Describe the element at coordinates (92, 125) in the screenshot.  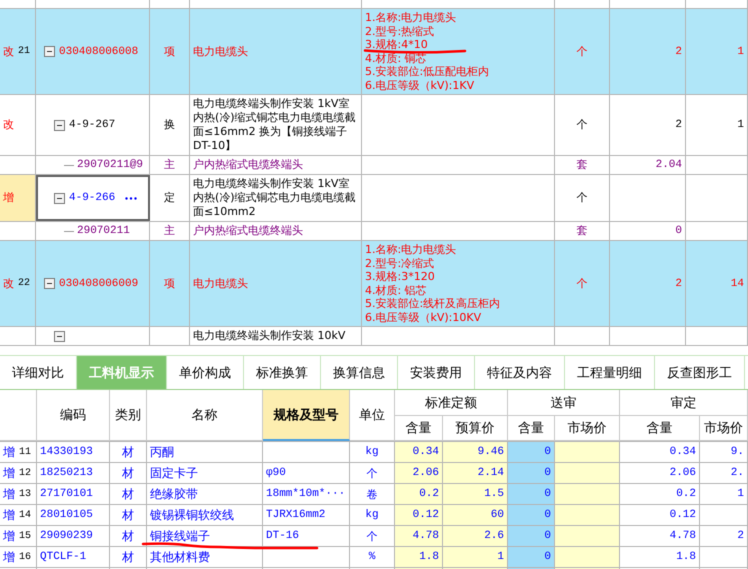
I see `code-text: 4-9-267` at that location.